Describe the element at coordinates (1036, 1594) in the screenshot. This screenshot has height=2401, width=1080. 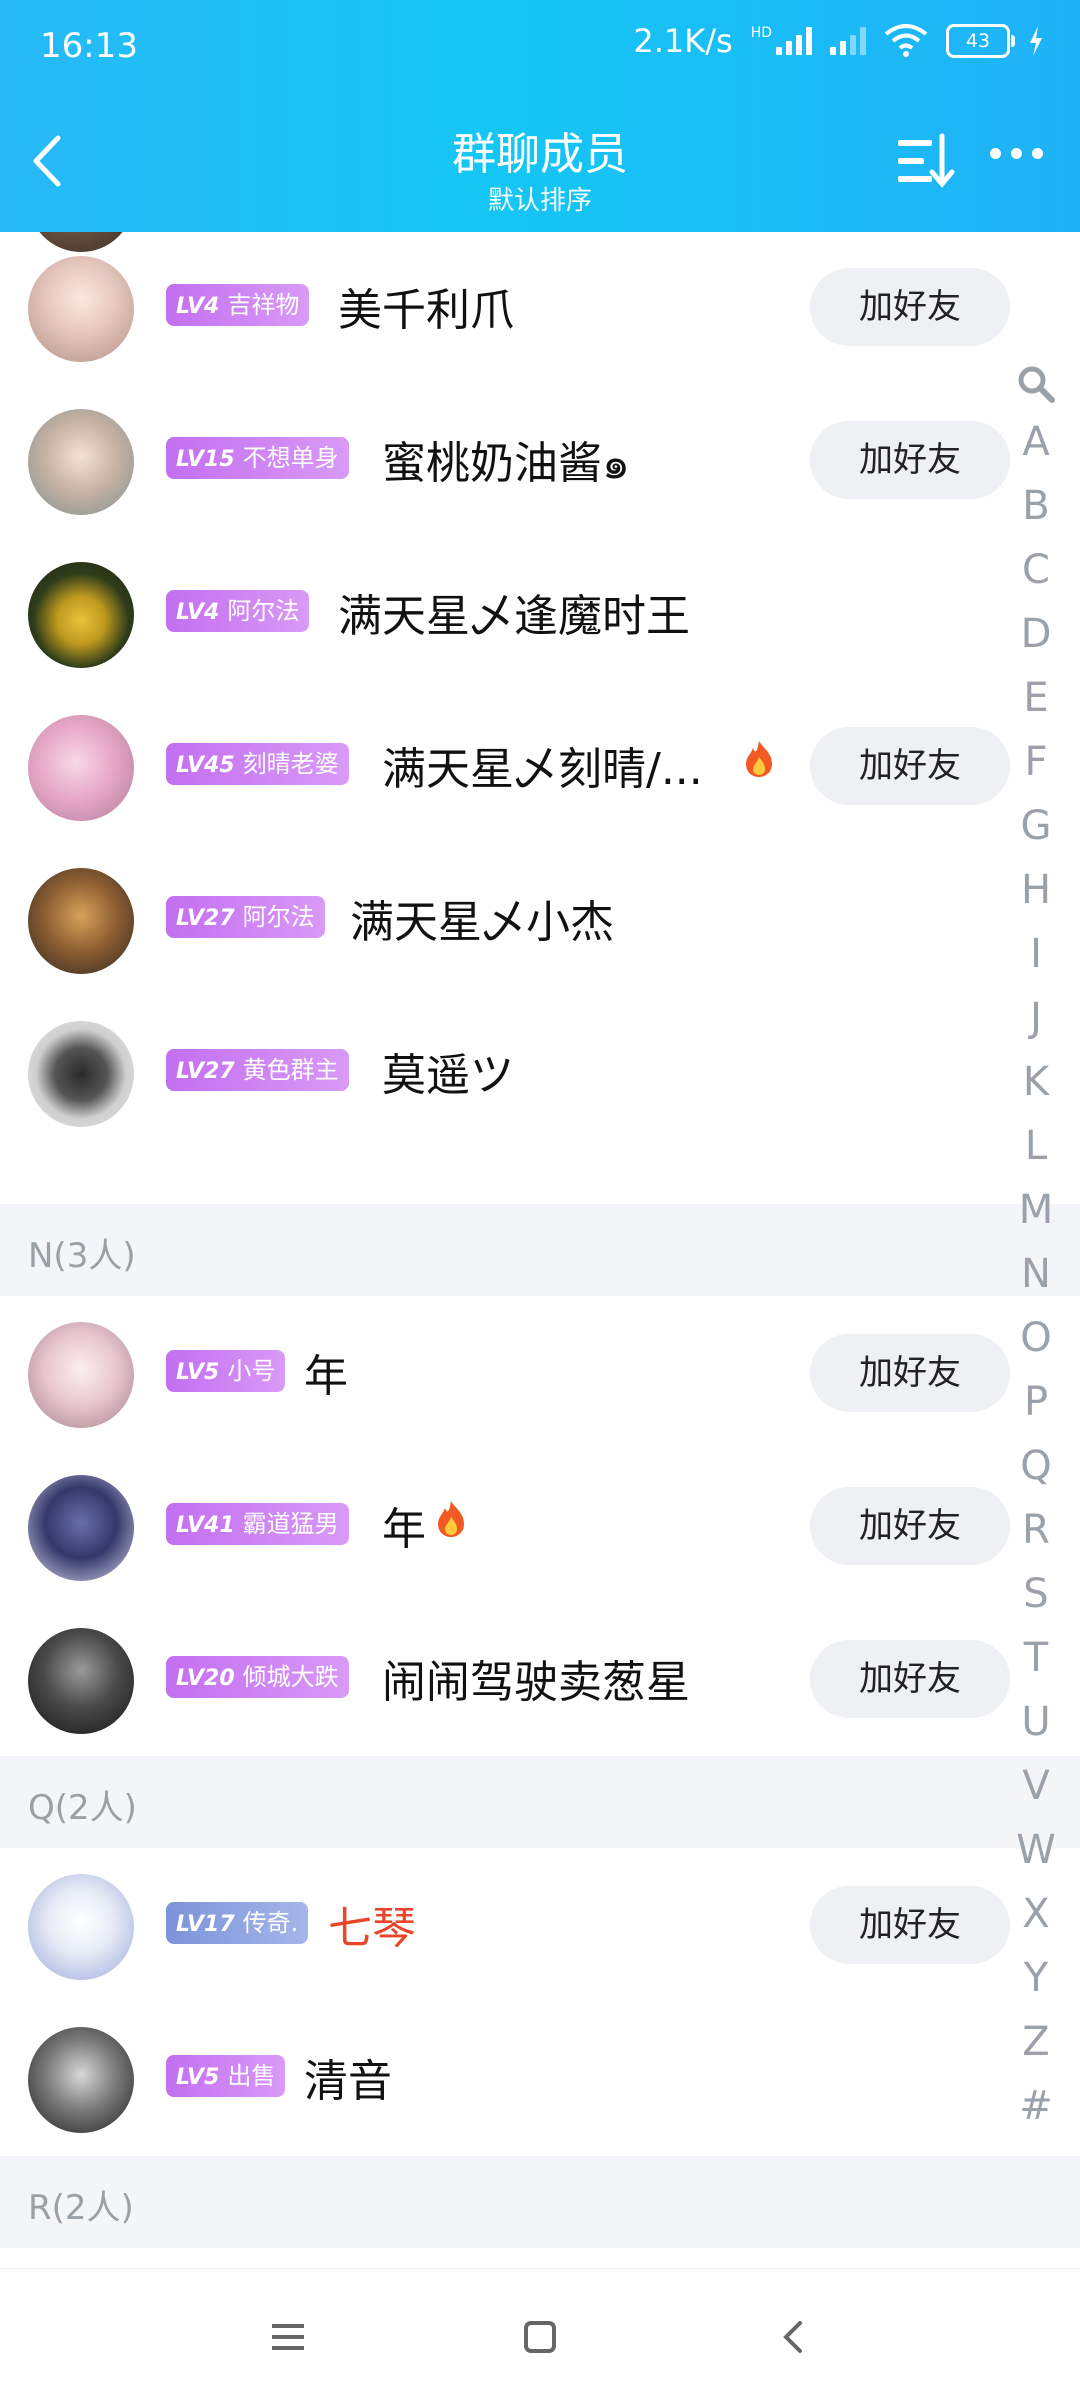
I see `index-letter: S` at that location.